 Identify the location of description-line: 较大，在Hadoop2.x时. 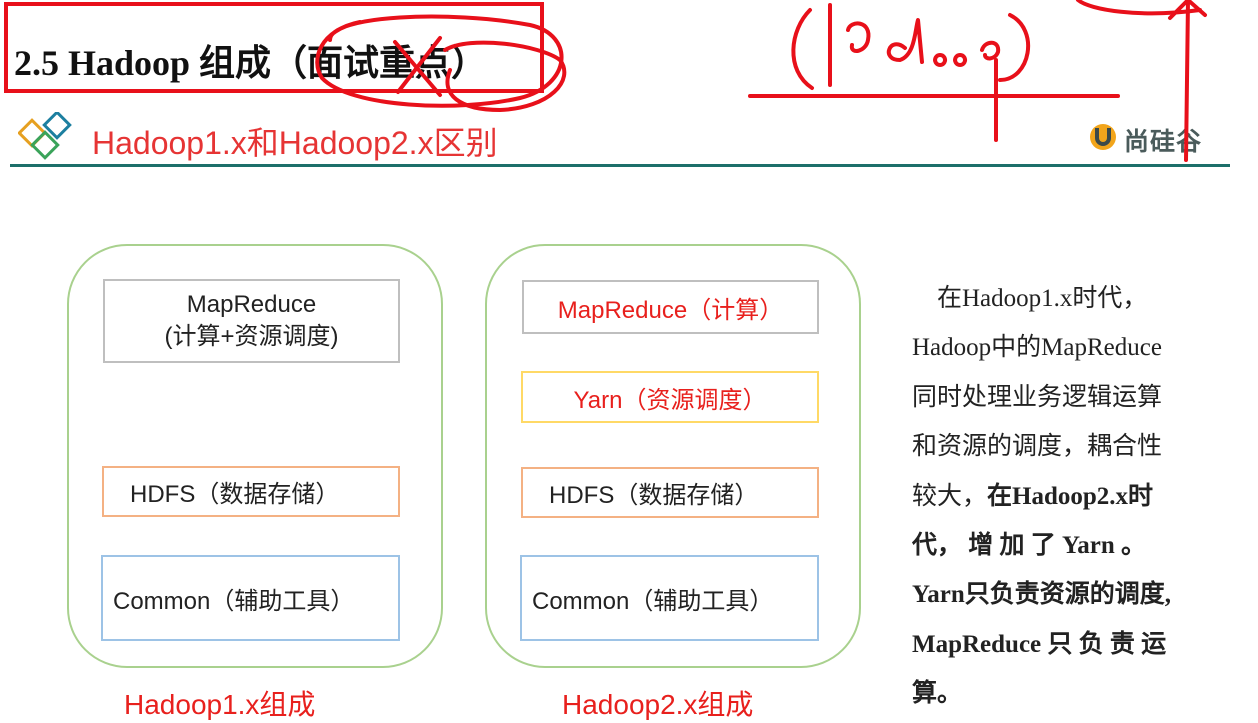
(1033, 496).